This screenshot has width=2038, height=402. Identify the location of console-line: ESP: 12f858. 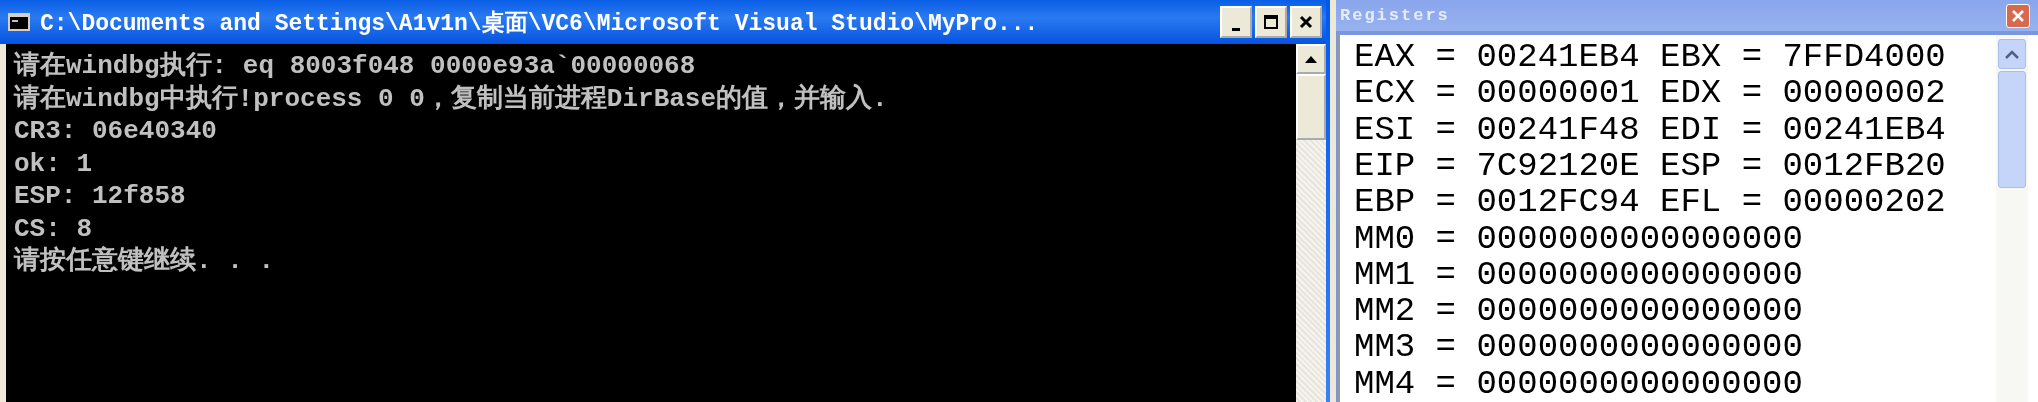
(100, 196).